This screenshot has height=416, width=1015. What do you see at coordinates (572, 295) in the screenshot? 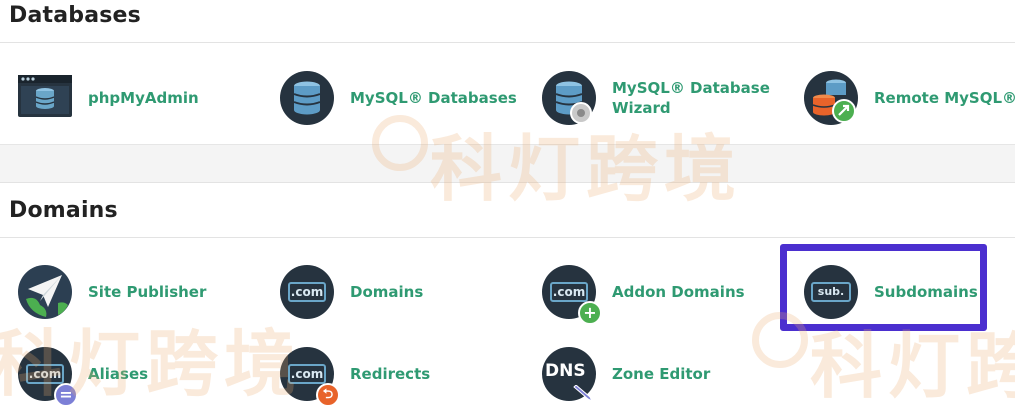
I see `dotcom-add-icon: .com +` at bounding box center [572, 295].